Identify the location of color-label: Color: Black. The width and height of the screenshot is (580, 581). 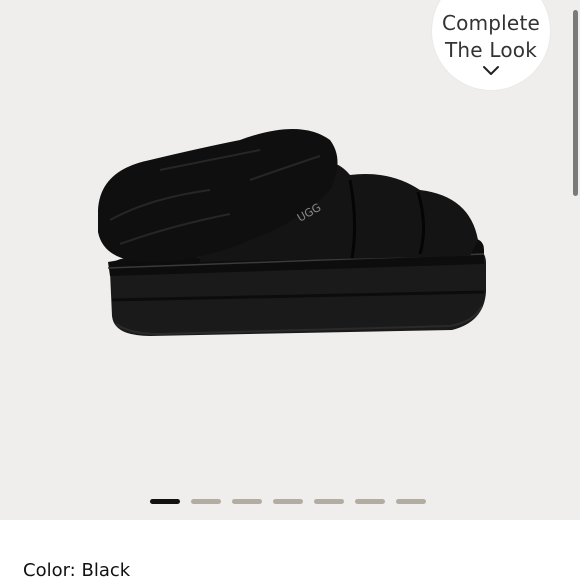
(77, 570).